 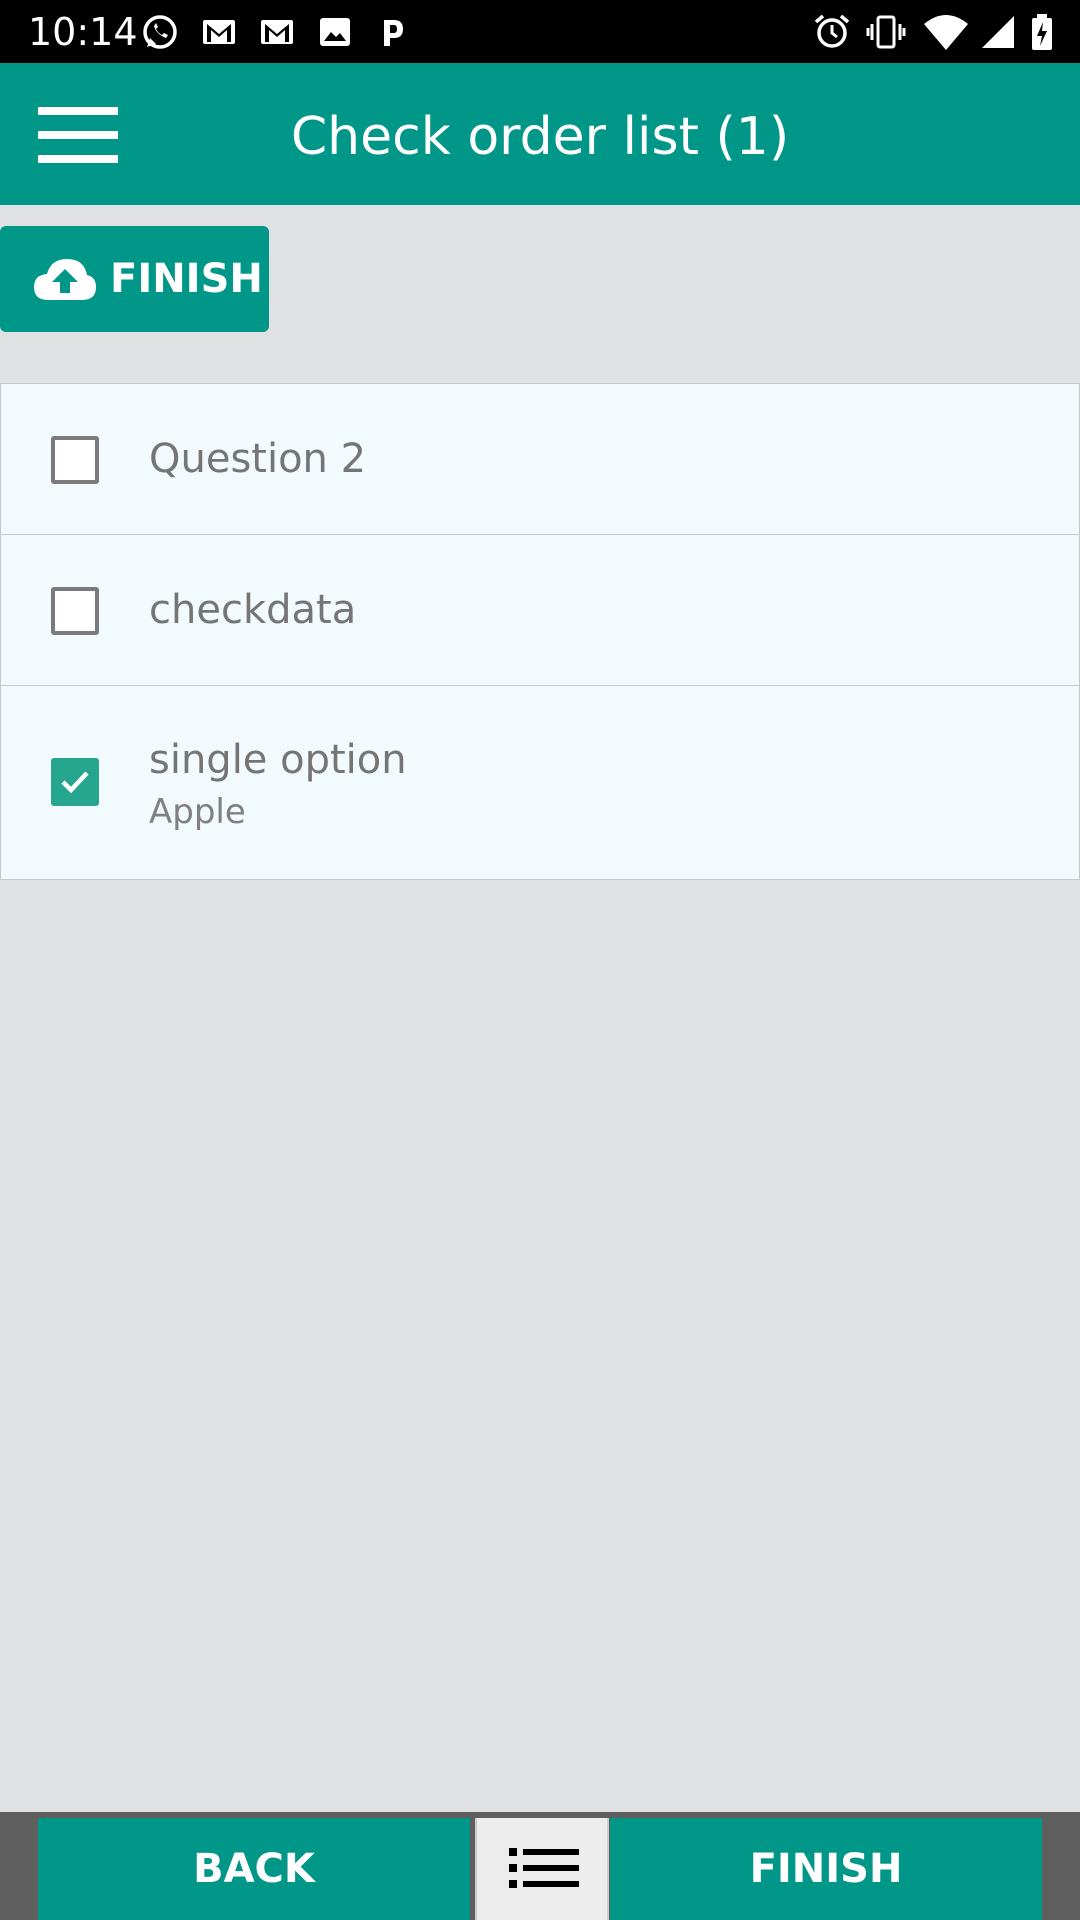 I want to click on bottom-bar: BACK FINISH, so click(x=540, y=1866).